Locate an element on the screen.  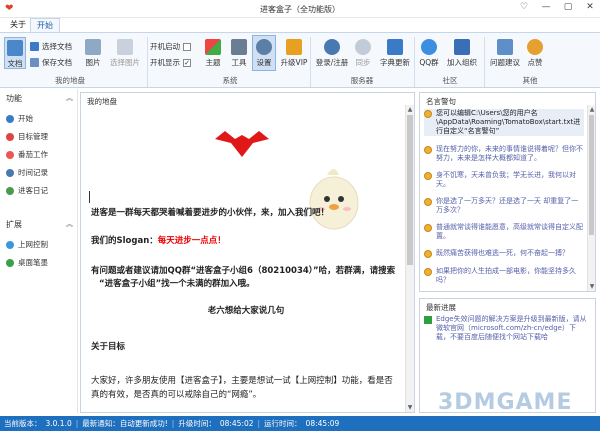
login-register-button: 登录/注册 is located at coordinates (332, 53).